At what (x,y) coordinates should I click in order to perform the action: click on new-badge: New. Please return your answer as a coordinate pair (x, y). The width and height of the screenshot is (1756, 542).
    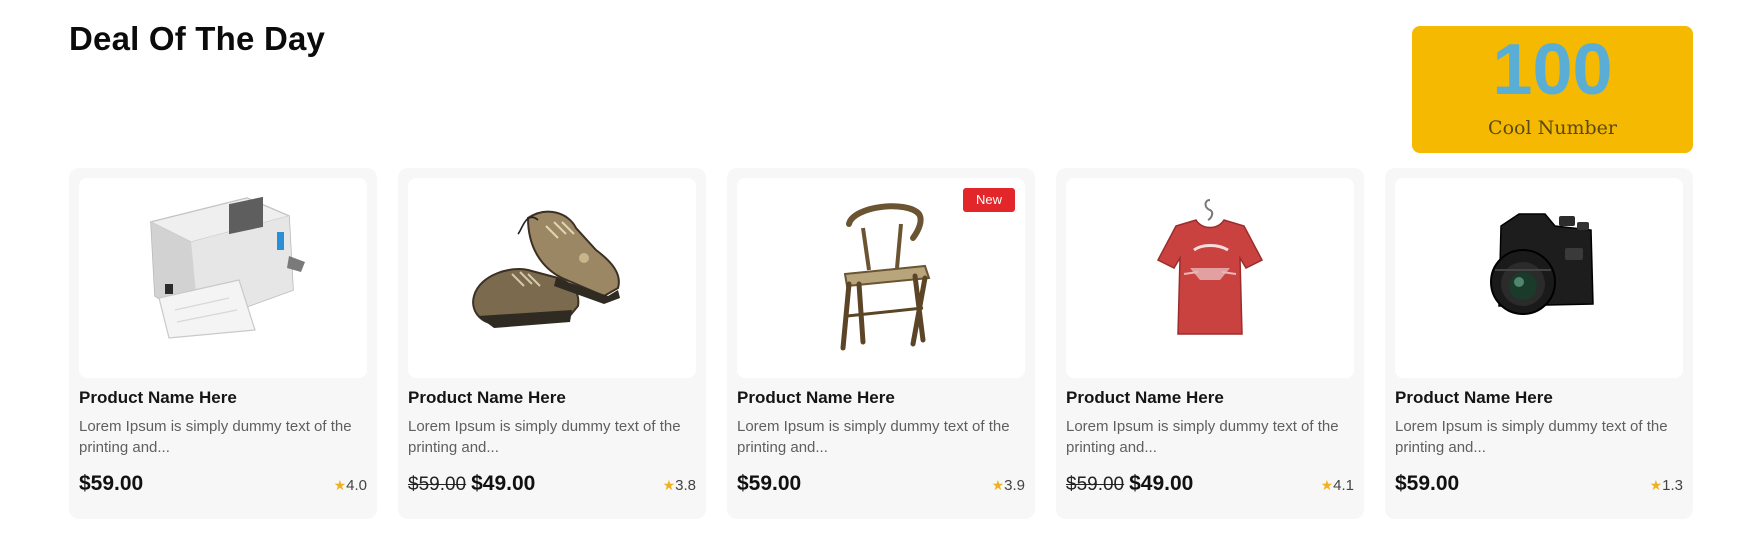
    Looking at the image, I should click on (988, 200).